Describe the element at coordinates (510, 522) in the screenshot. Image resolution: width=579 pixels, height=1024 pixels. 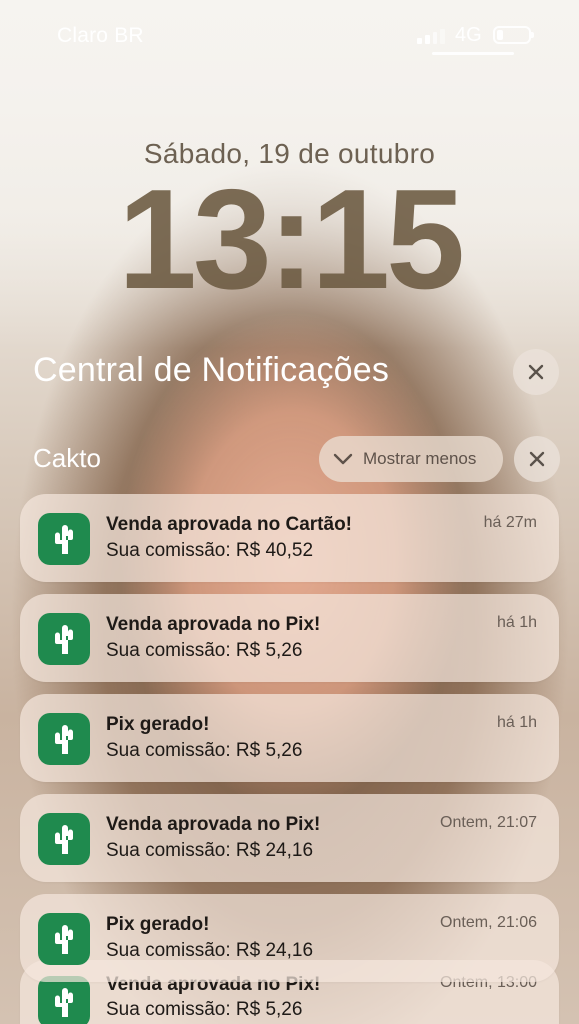
I see `notification-time: há 27m` at that location.